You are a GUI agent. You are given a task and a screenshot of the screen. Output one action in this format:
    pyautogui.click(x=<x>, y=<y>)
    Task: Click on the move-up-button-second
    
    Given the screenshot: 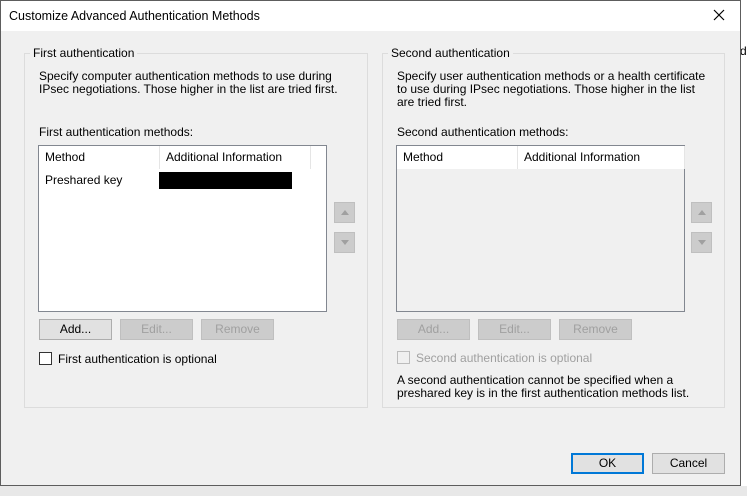 What is the action you would take?
    pyautogui.click(x=701, y=212)
    